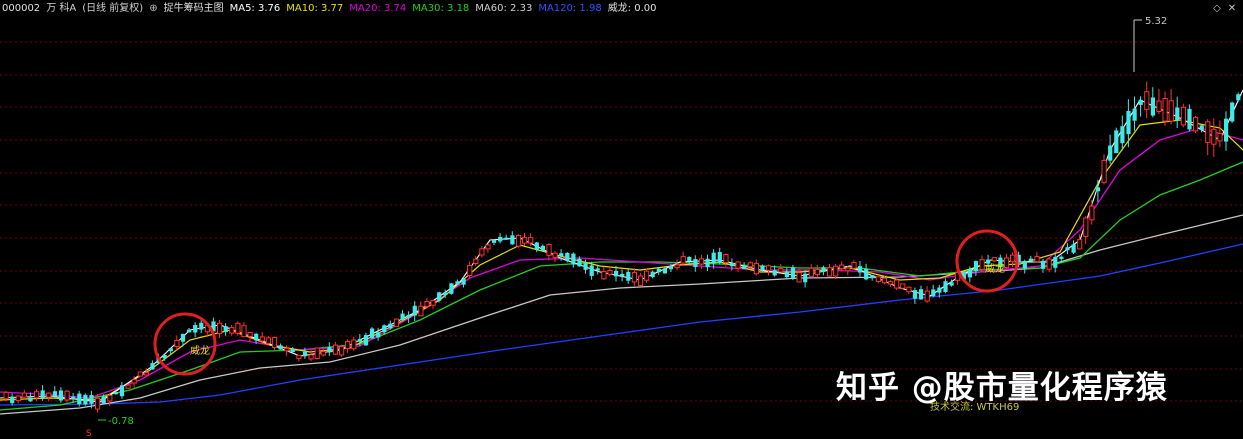  What do you see at coordinates (153, 8) in the screenshot?
I see `indicator-icon: ⊕` at bounding box center [153, 8].